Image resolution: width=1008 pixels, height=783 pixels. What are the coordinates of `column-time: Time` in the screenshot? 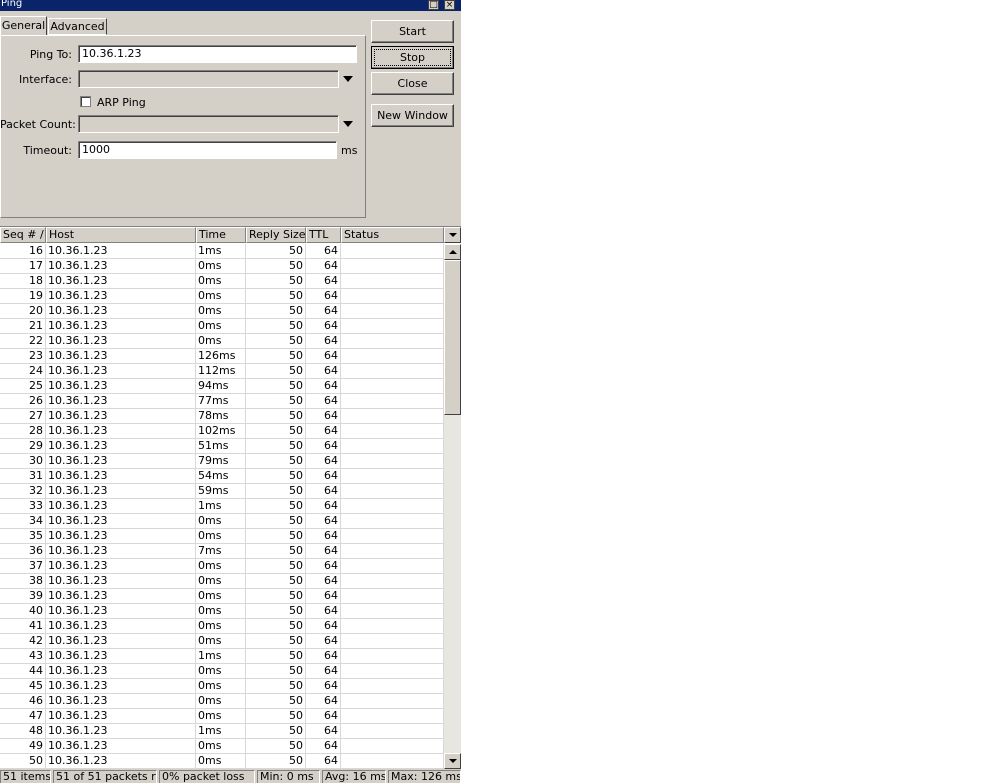 It's located at (221, 235).